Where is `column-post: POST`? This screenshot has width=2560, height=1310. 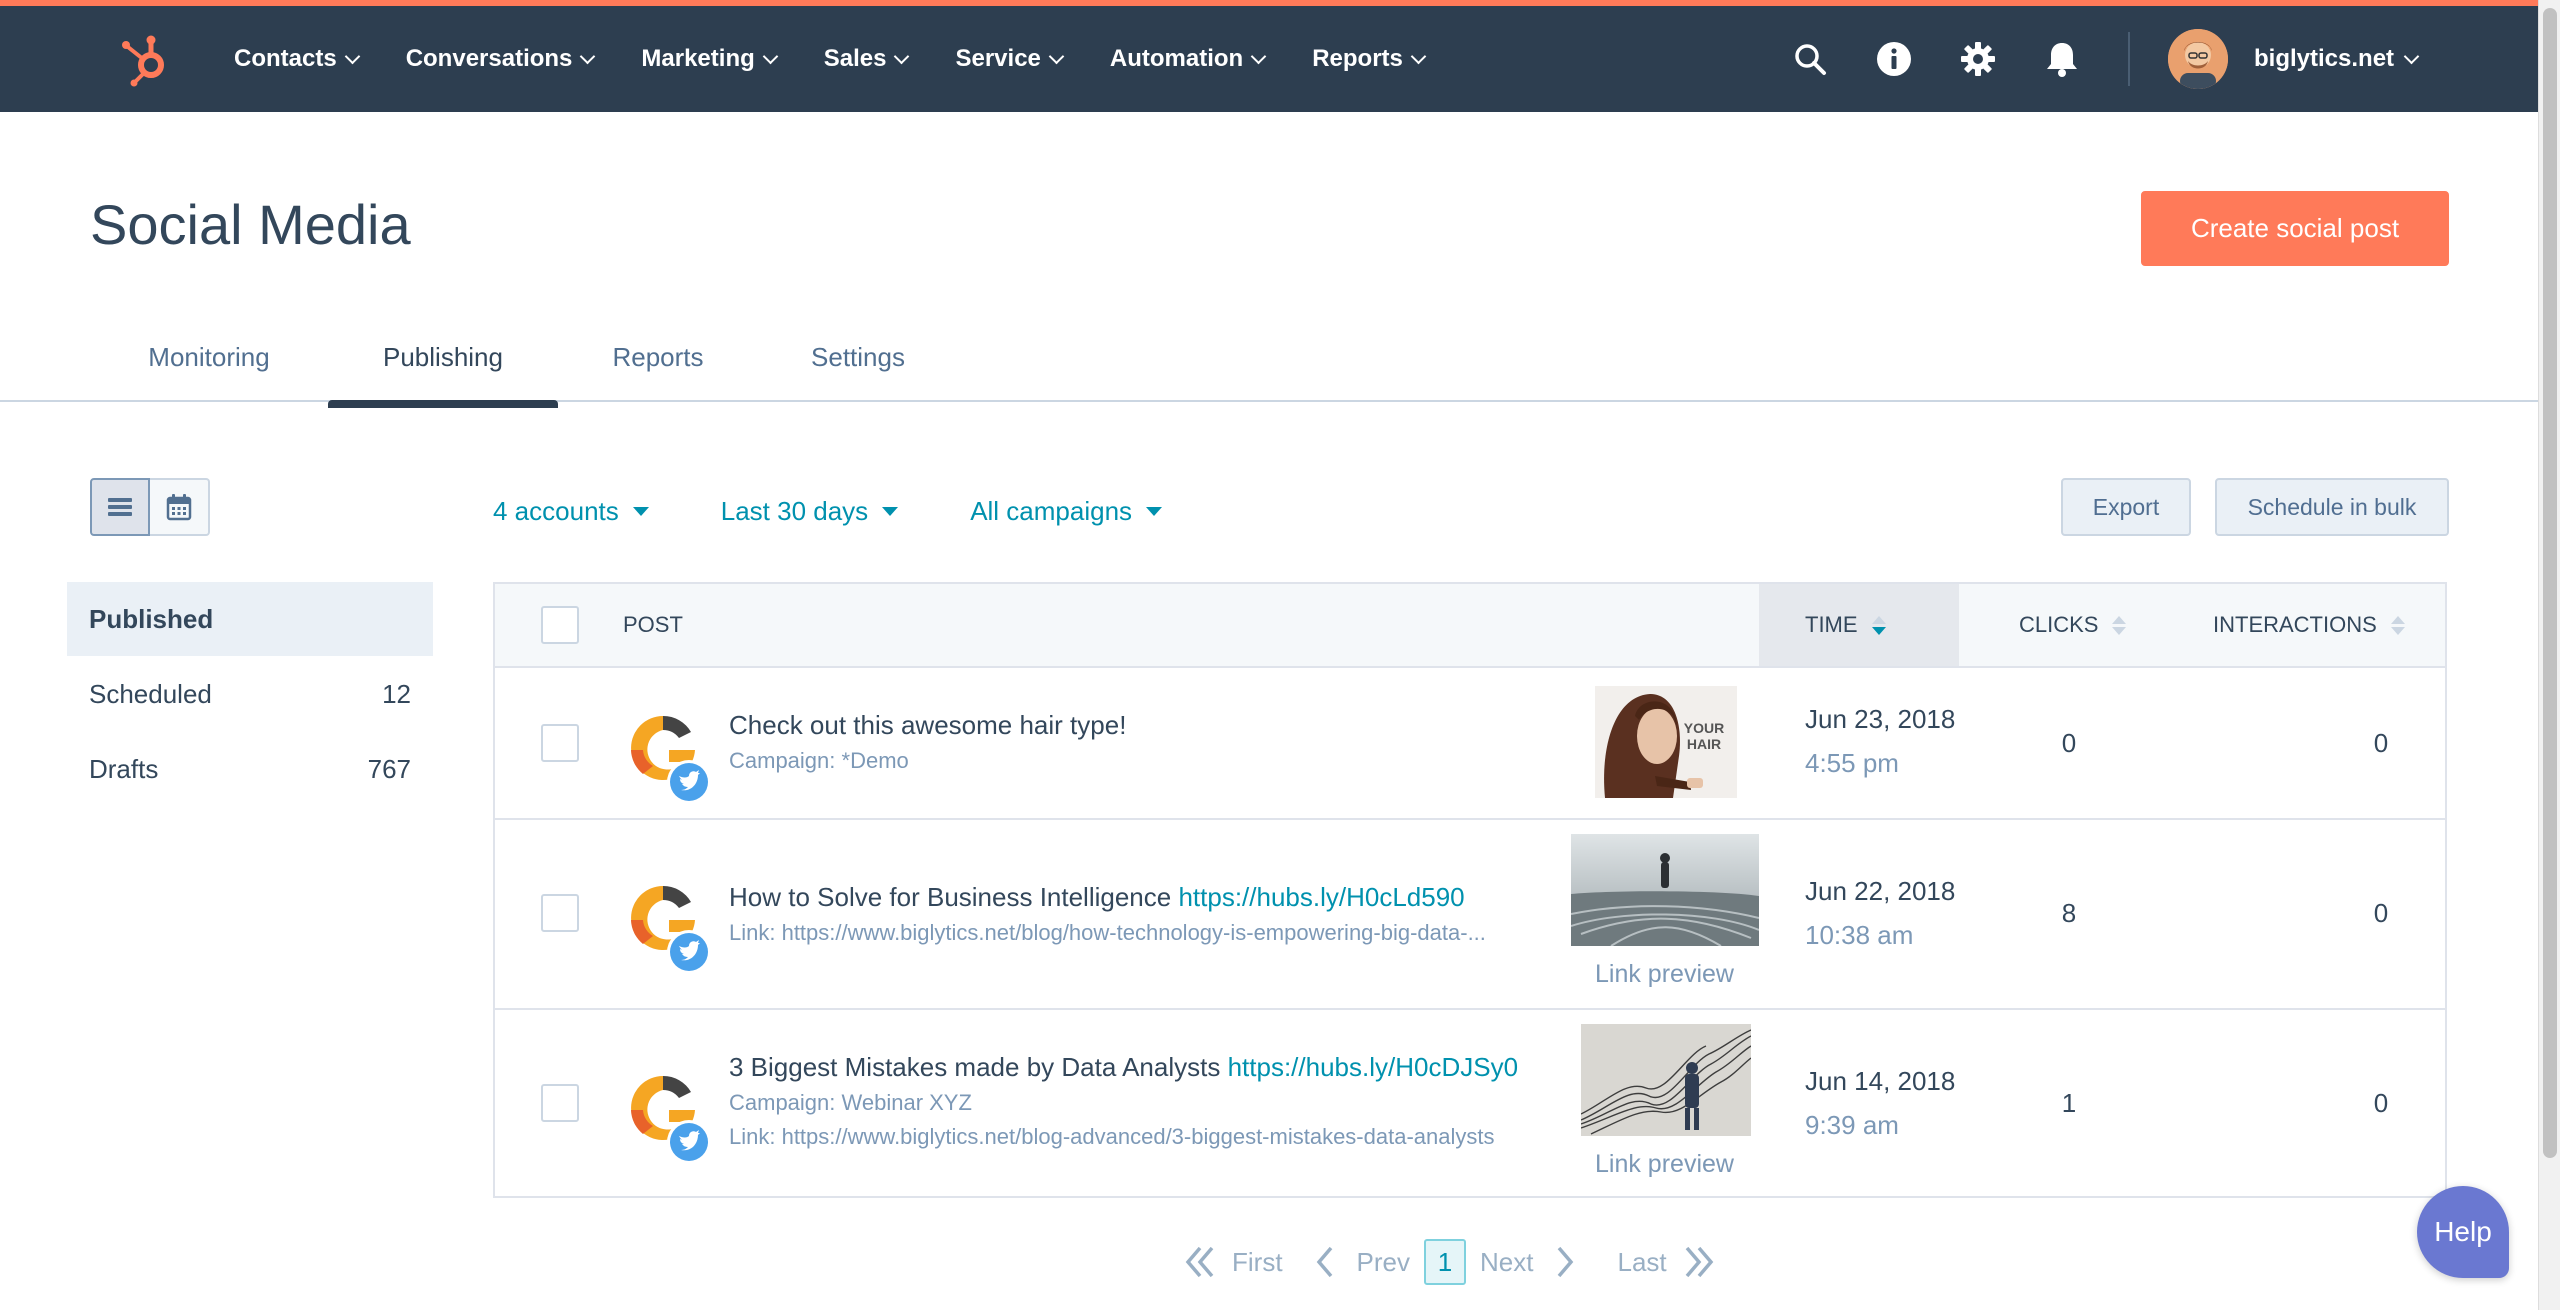 column-post: POST is located at coordinates (653, 624).